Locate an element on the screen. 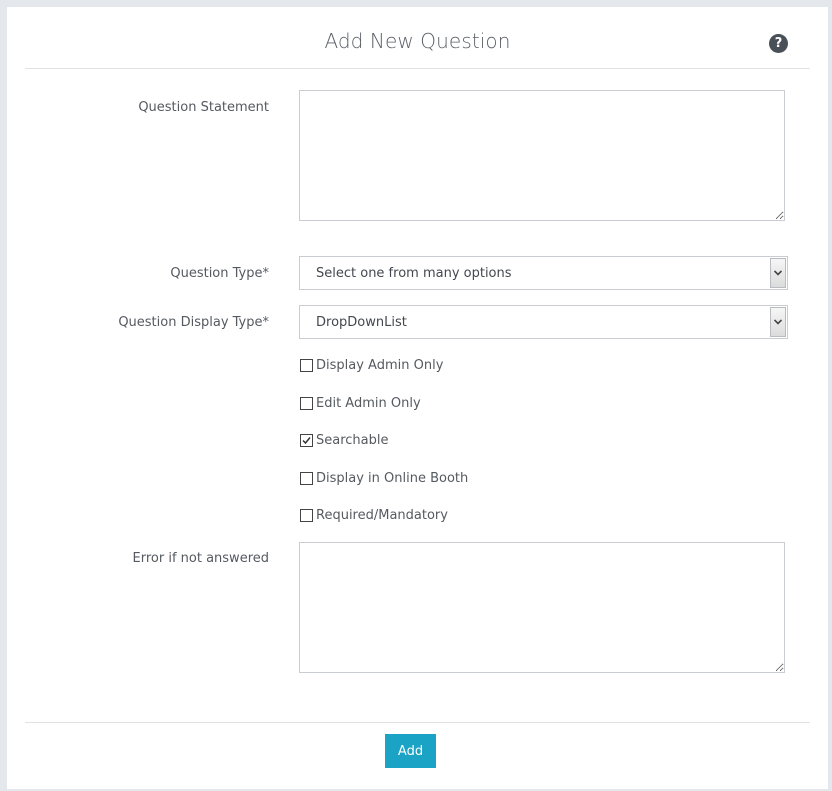 The height and width of the screenshot is (791, 832). question-type-value: Select one from many options is located at coordinates (414, 273).